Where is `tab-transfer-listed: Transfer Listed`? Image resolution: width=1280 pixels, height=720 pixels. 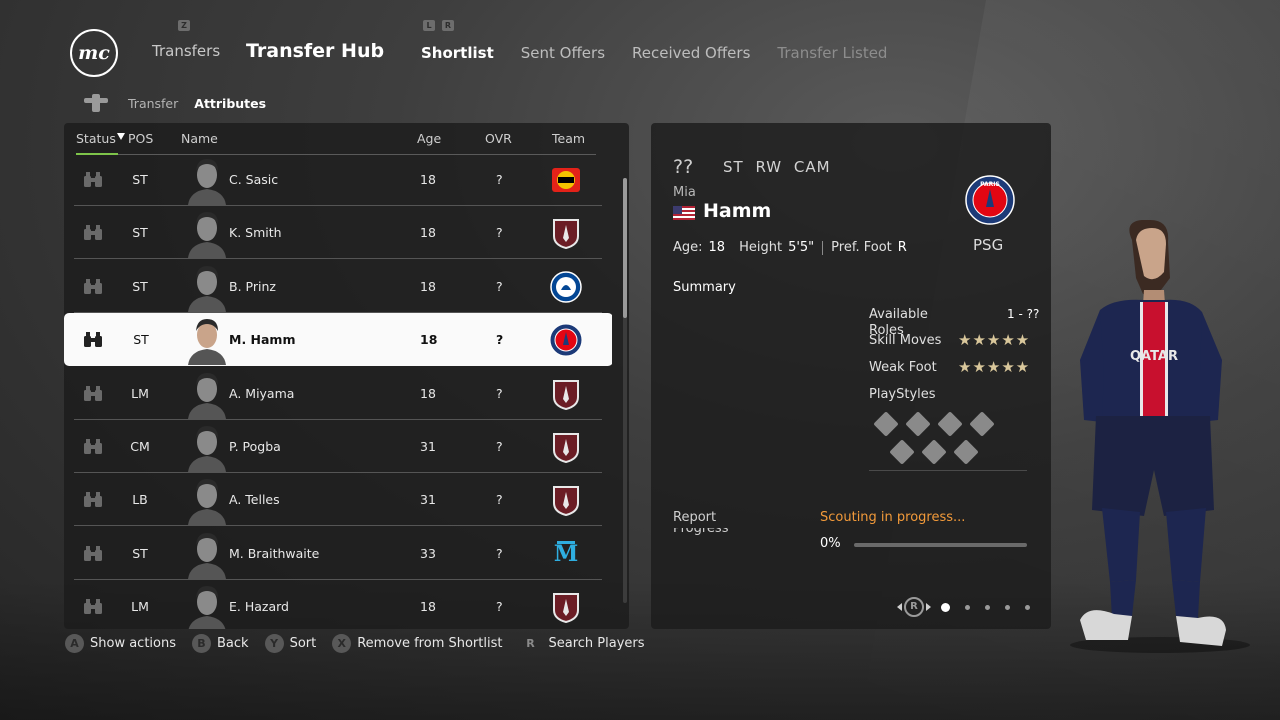 tab-transfer-listed: Transfer Listed is located at coordinates (832, 53).